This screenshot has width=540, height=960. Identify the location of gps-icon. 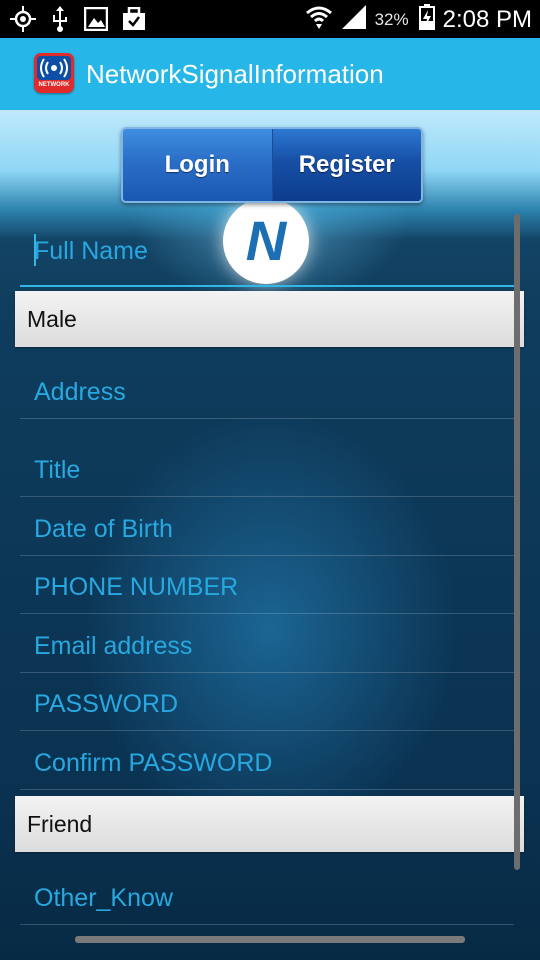
(23, 21).